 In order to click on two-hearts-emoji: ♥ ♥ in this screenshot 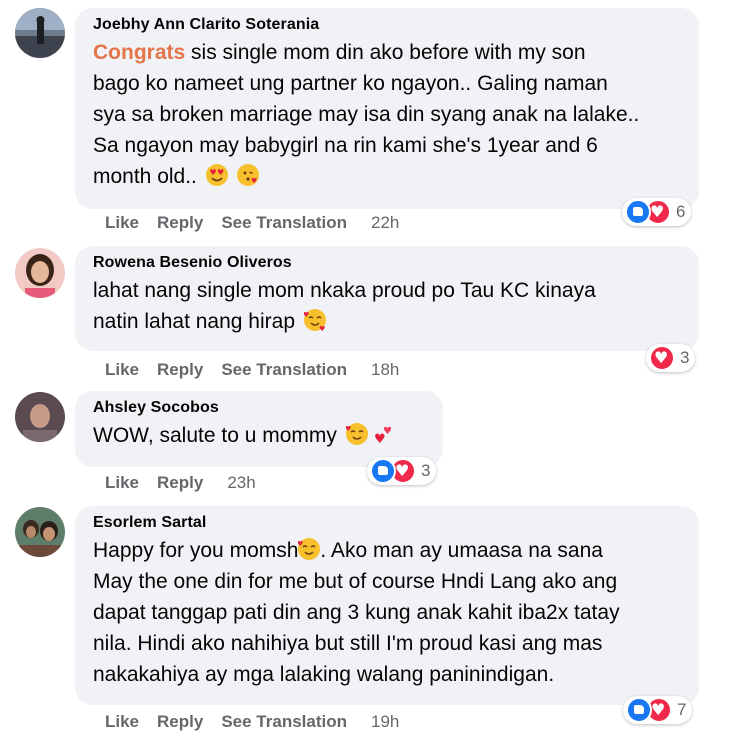, I will do `click(385, 435)`.